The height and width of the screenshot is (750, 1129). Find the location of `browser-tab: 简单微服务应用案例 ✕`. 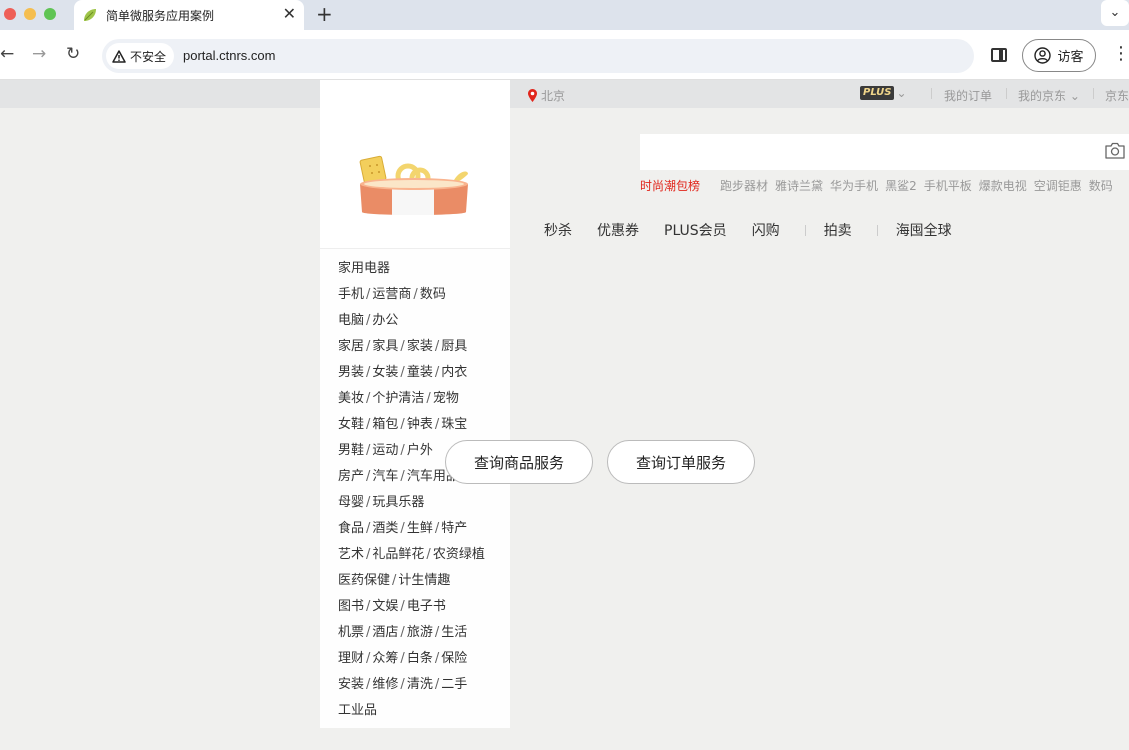

browser-tab: 简单微服务应用案例 ✕ is located at coordinates (189, 15).